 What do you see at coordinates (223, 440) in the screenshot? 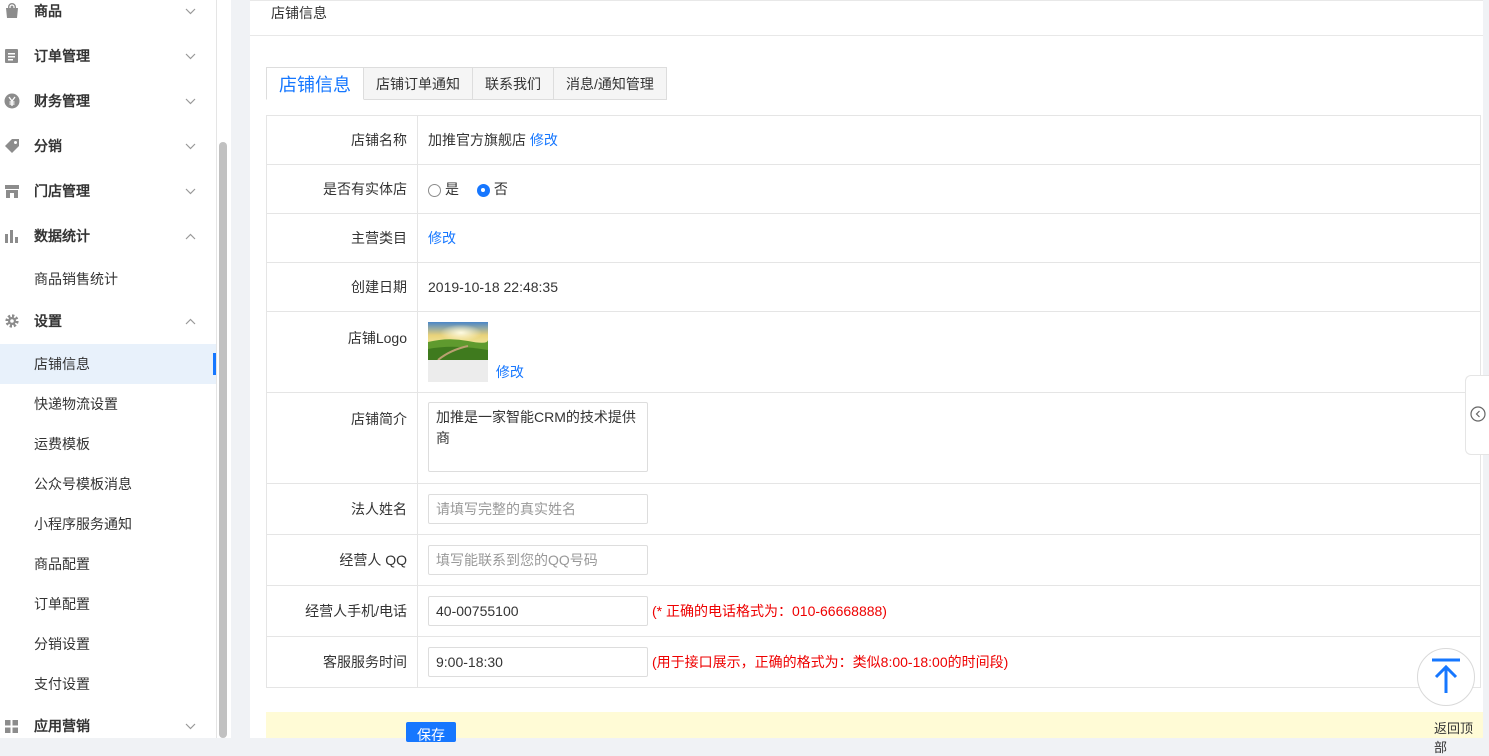
I see `sidebar-scrollbar-thumb` at bounding box center [223, 440].